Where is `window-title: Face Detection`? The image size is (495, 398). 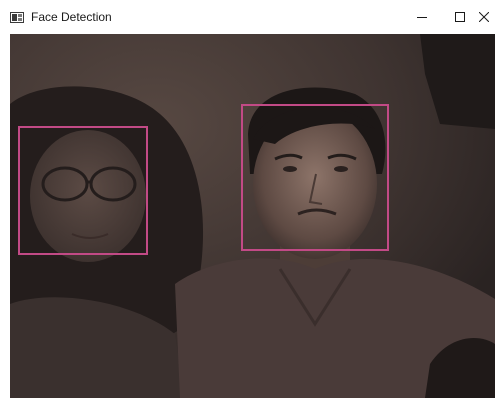
window-title: Face Detection is located at coordinates (71, 17).